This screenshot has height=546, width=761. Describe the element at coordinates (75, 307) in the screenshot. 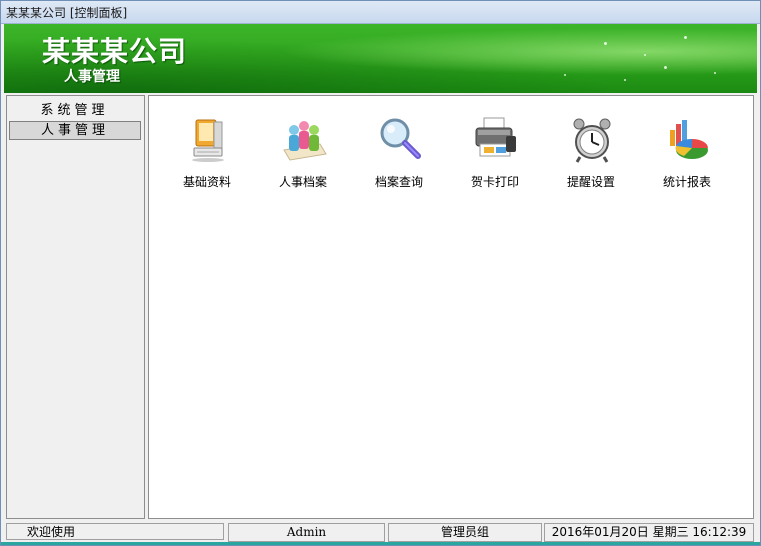

I see `sidebar: 系统管理 人事管理` at that location.